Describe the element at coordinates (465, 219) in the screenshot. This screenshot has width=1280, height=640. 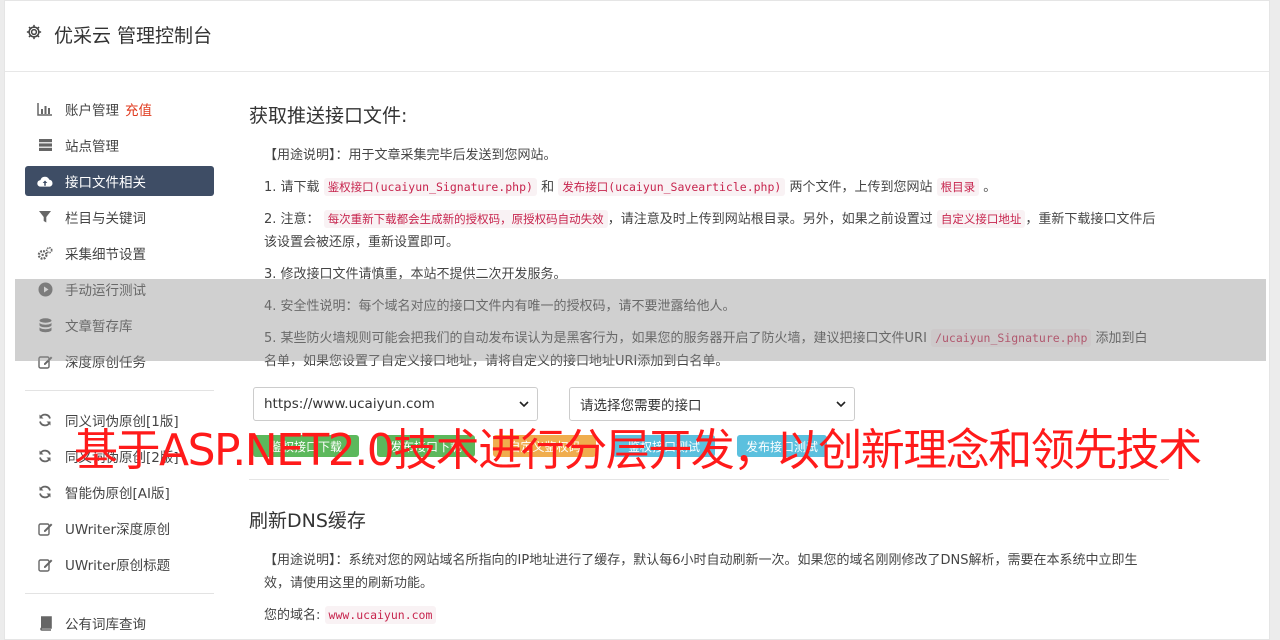
I see `code-warning: 每次重新下载都会生成新的授权码，原授权码自动失效` at that location.